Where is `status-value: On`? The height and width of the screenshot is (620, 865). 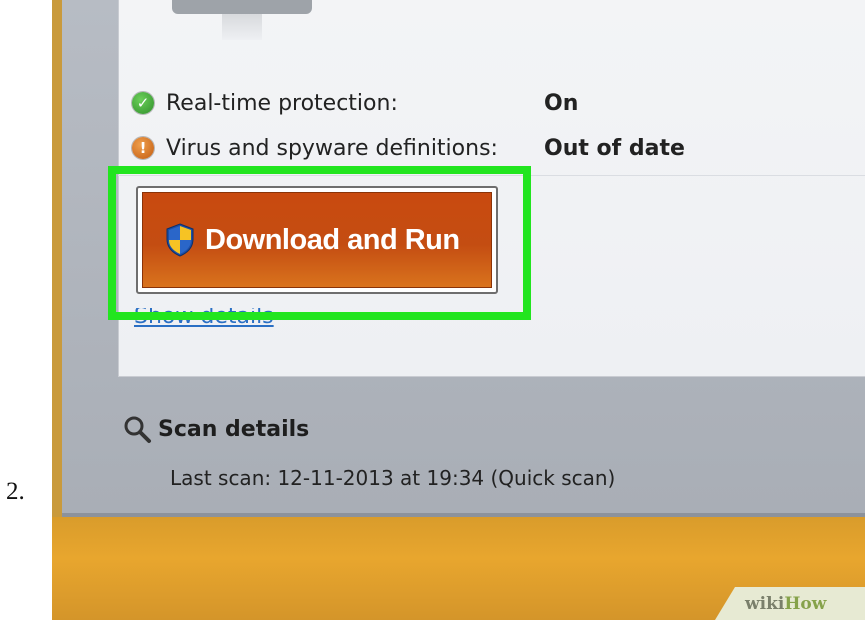 status-value: On is located at coordinates (561, 103).